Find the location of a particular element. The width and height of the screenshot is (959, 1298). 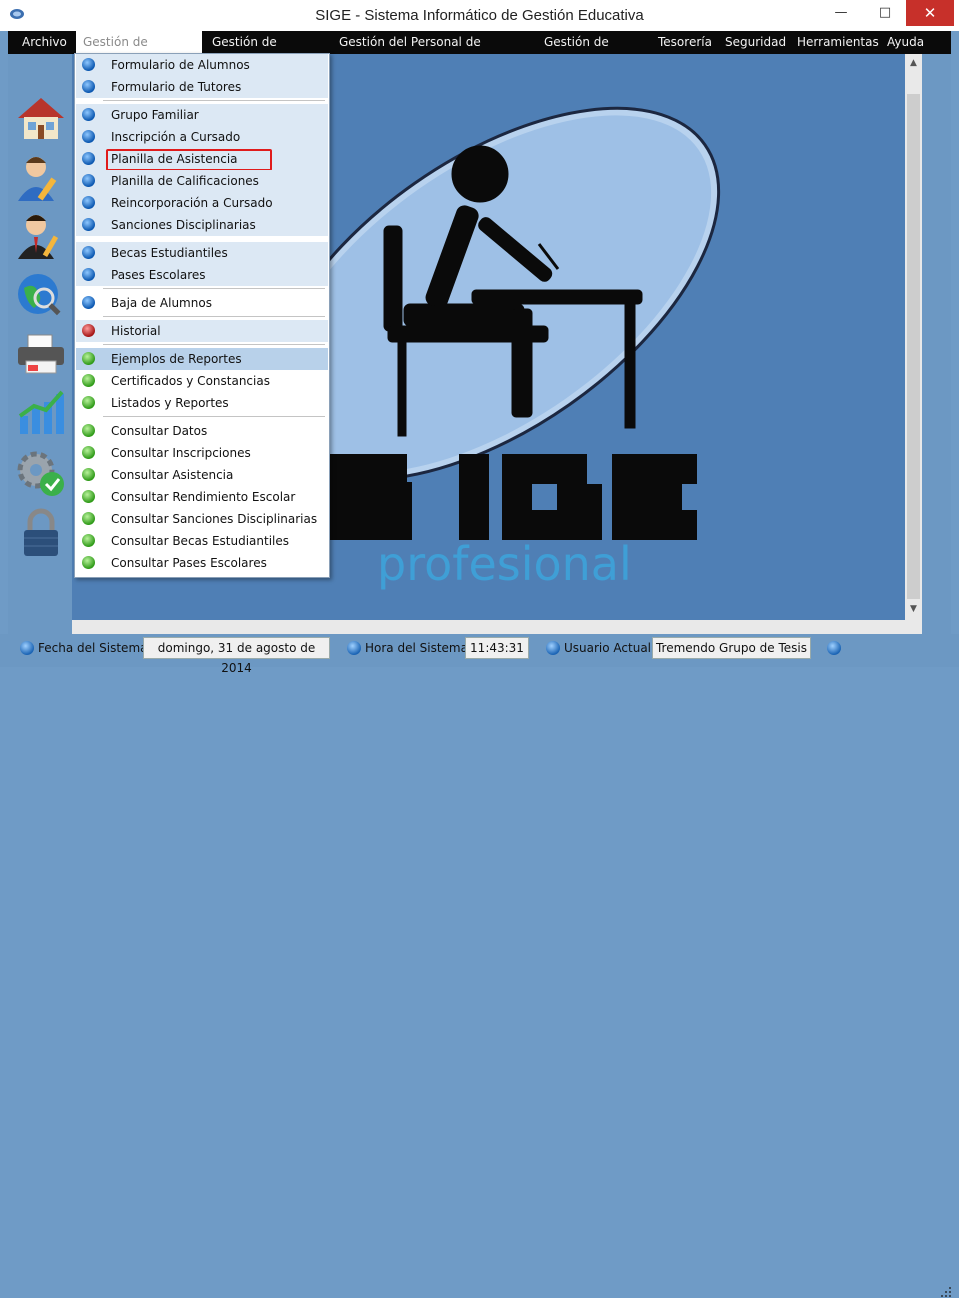

fecha-label: Fecha del Sistema is located at coordinates (93, 648).